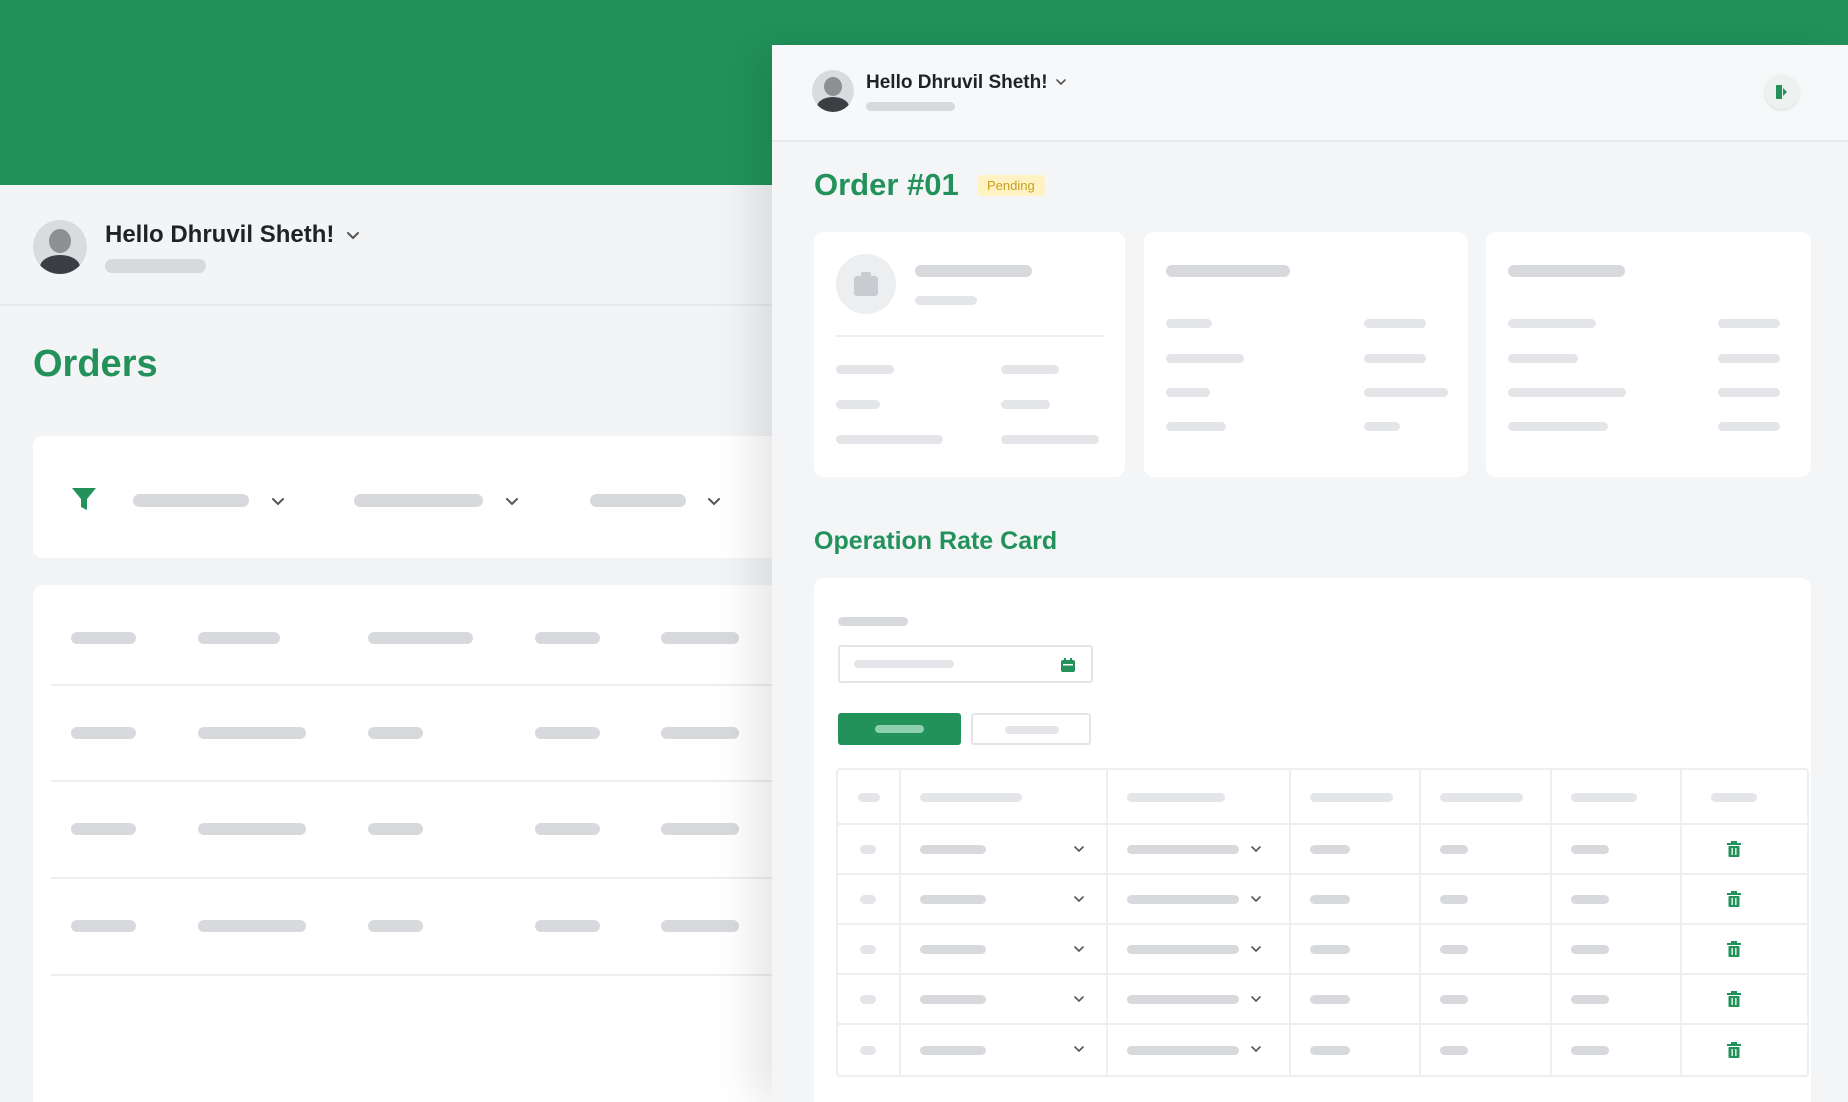  I want to click on logout-button, so click(1782, 92).